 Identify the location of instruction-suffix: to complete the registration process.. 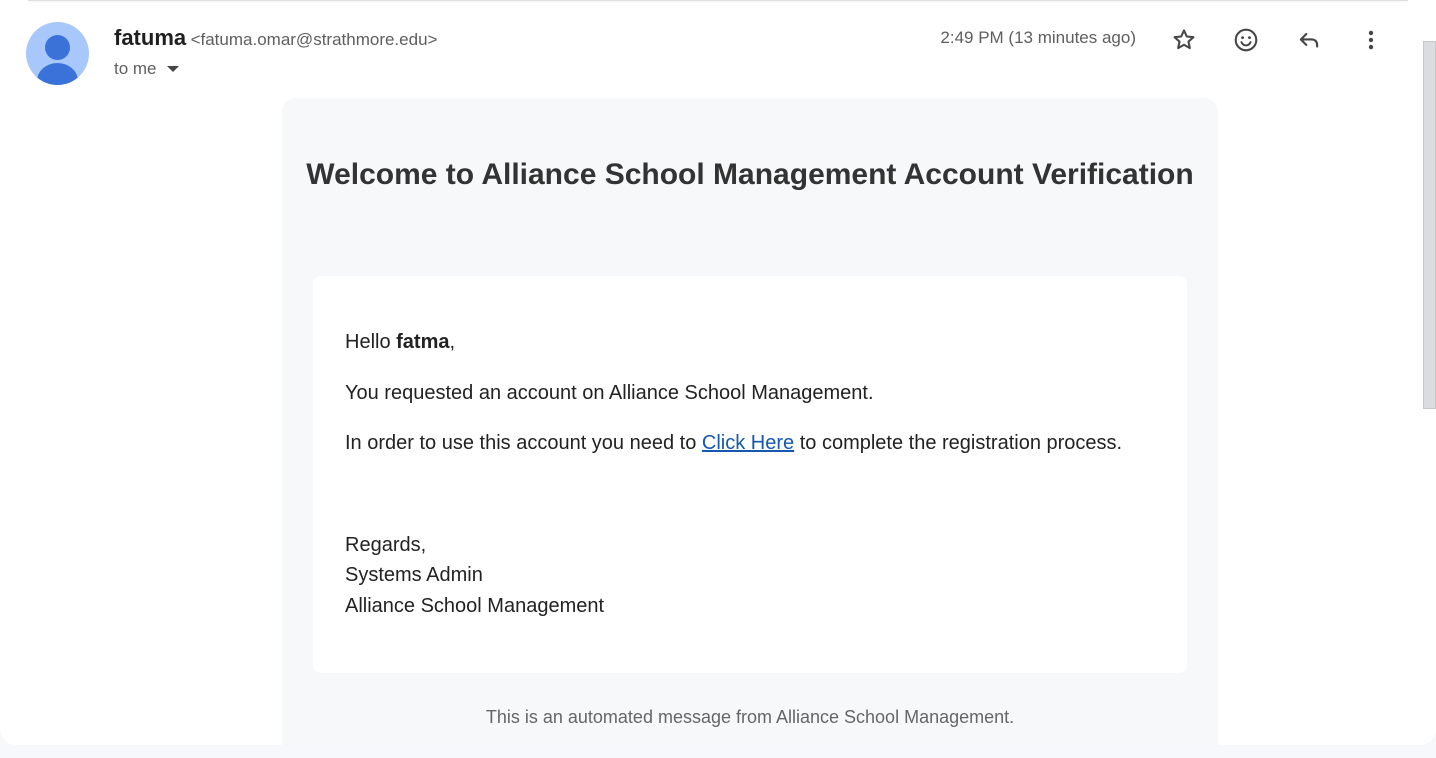
(958, 443).